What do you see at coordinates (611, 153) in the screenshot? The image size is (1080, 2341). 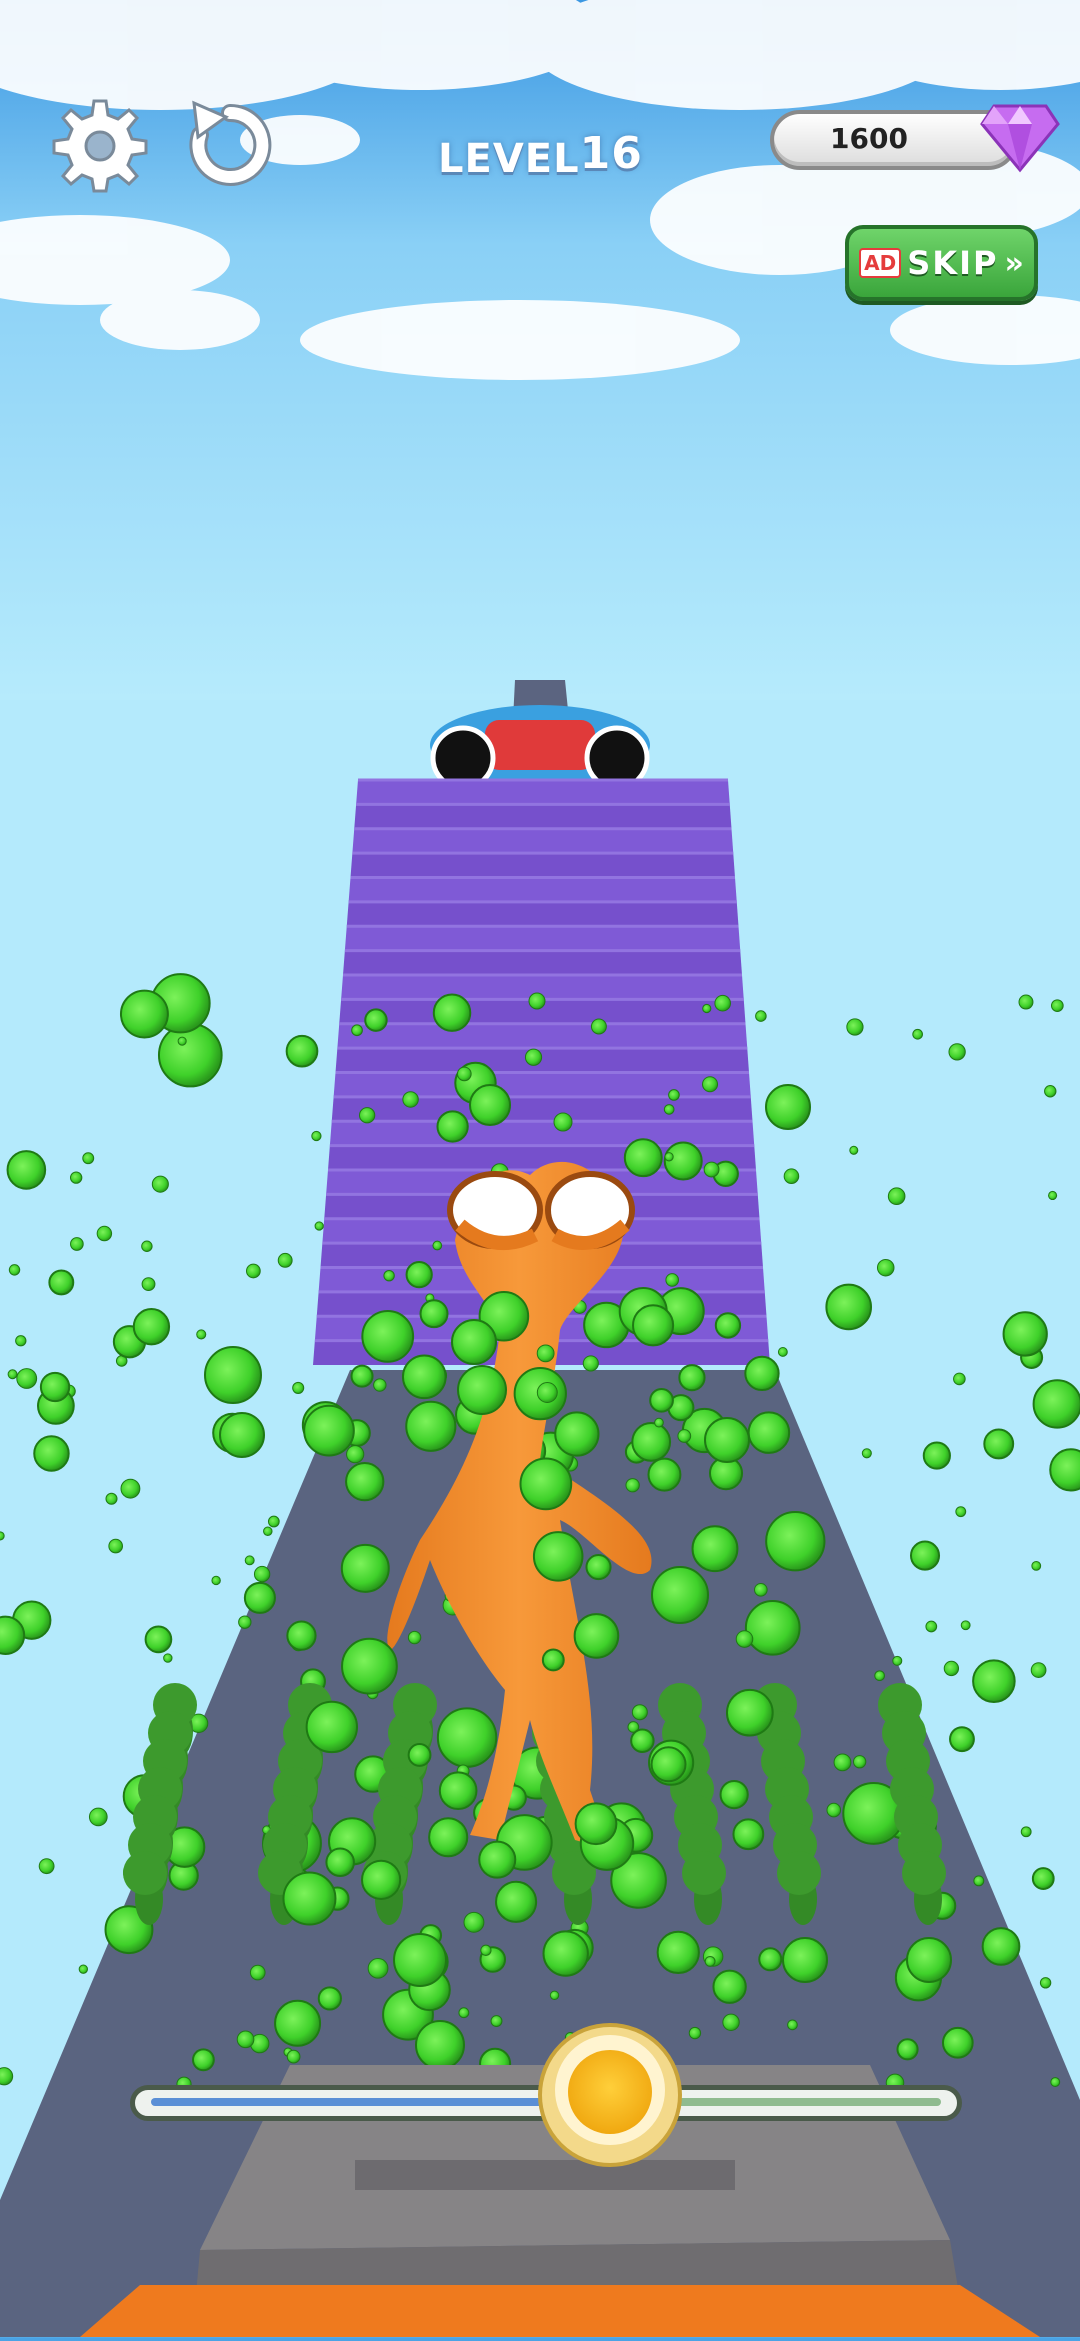 I see `level-number: 16` at bounding box center [611, 153].